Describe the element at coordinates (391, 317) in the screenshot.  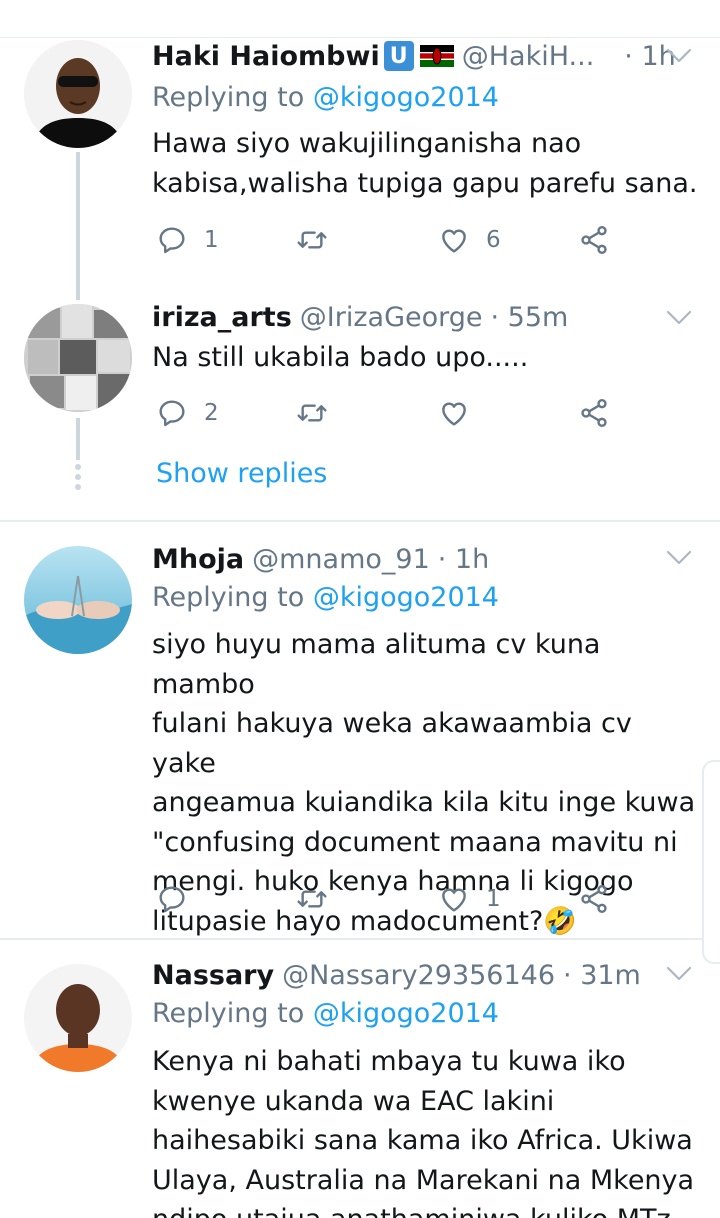
I see `user-handle: @IrizaGeorge` at that location.